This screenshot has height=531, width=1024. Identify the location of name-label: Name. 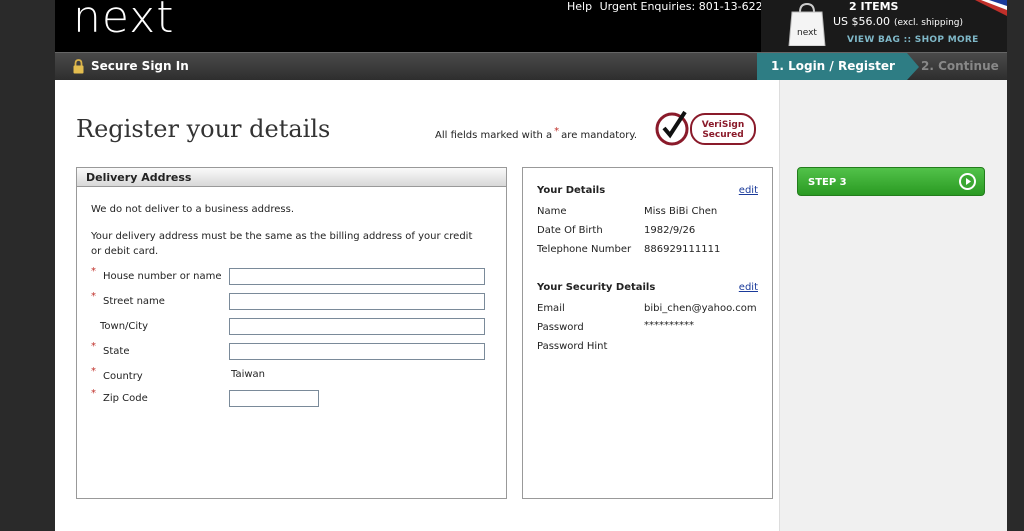
(552, 211).